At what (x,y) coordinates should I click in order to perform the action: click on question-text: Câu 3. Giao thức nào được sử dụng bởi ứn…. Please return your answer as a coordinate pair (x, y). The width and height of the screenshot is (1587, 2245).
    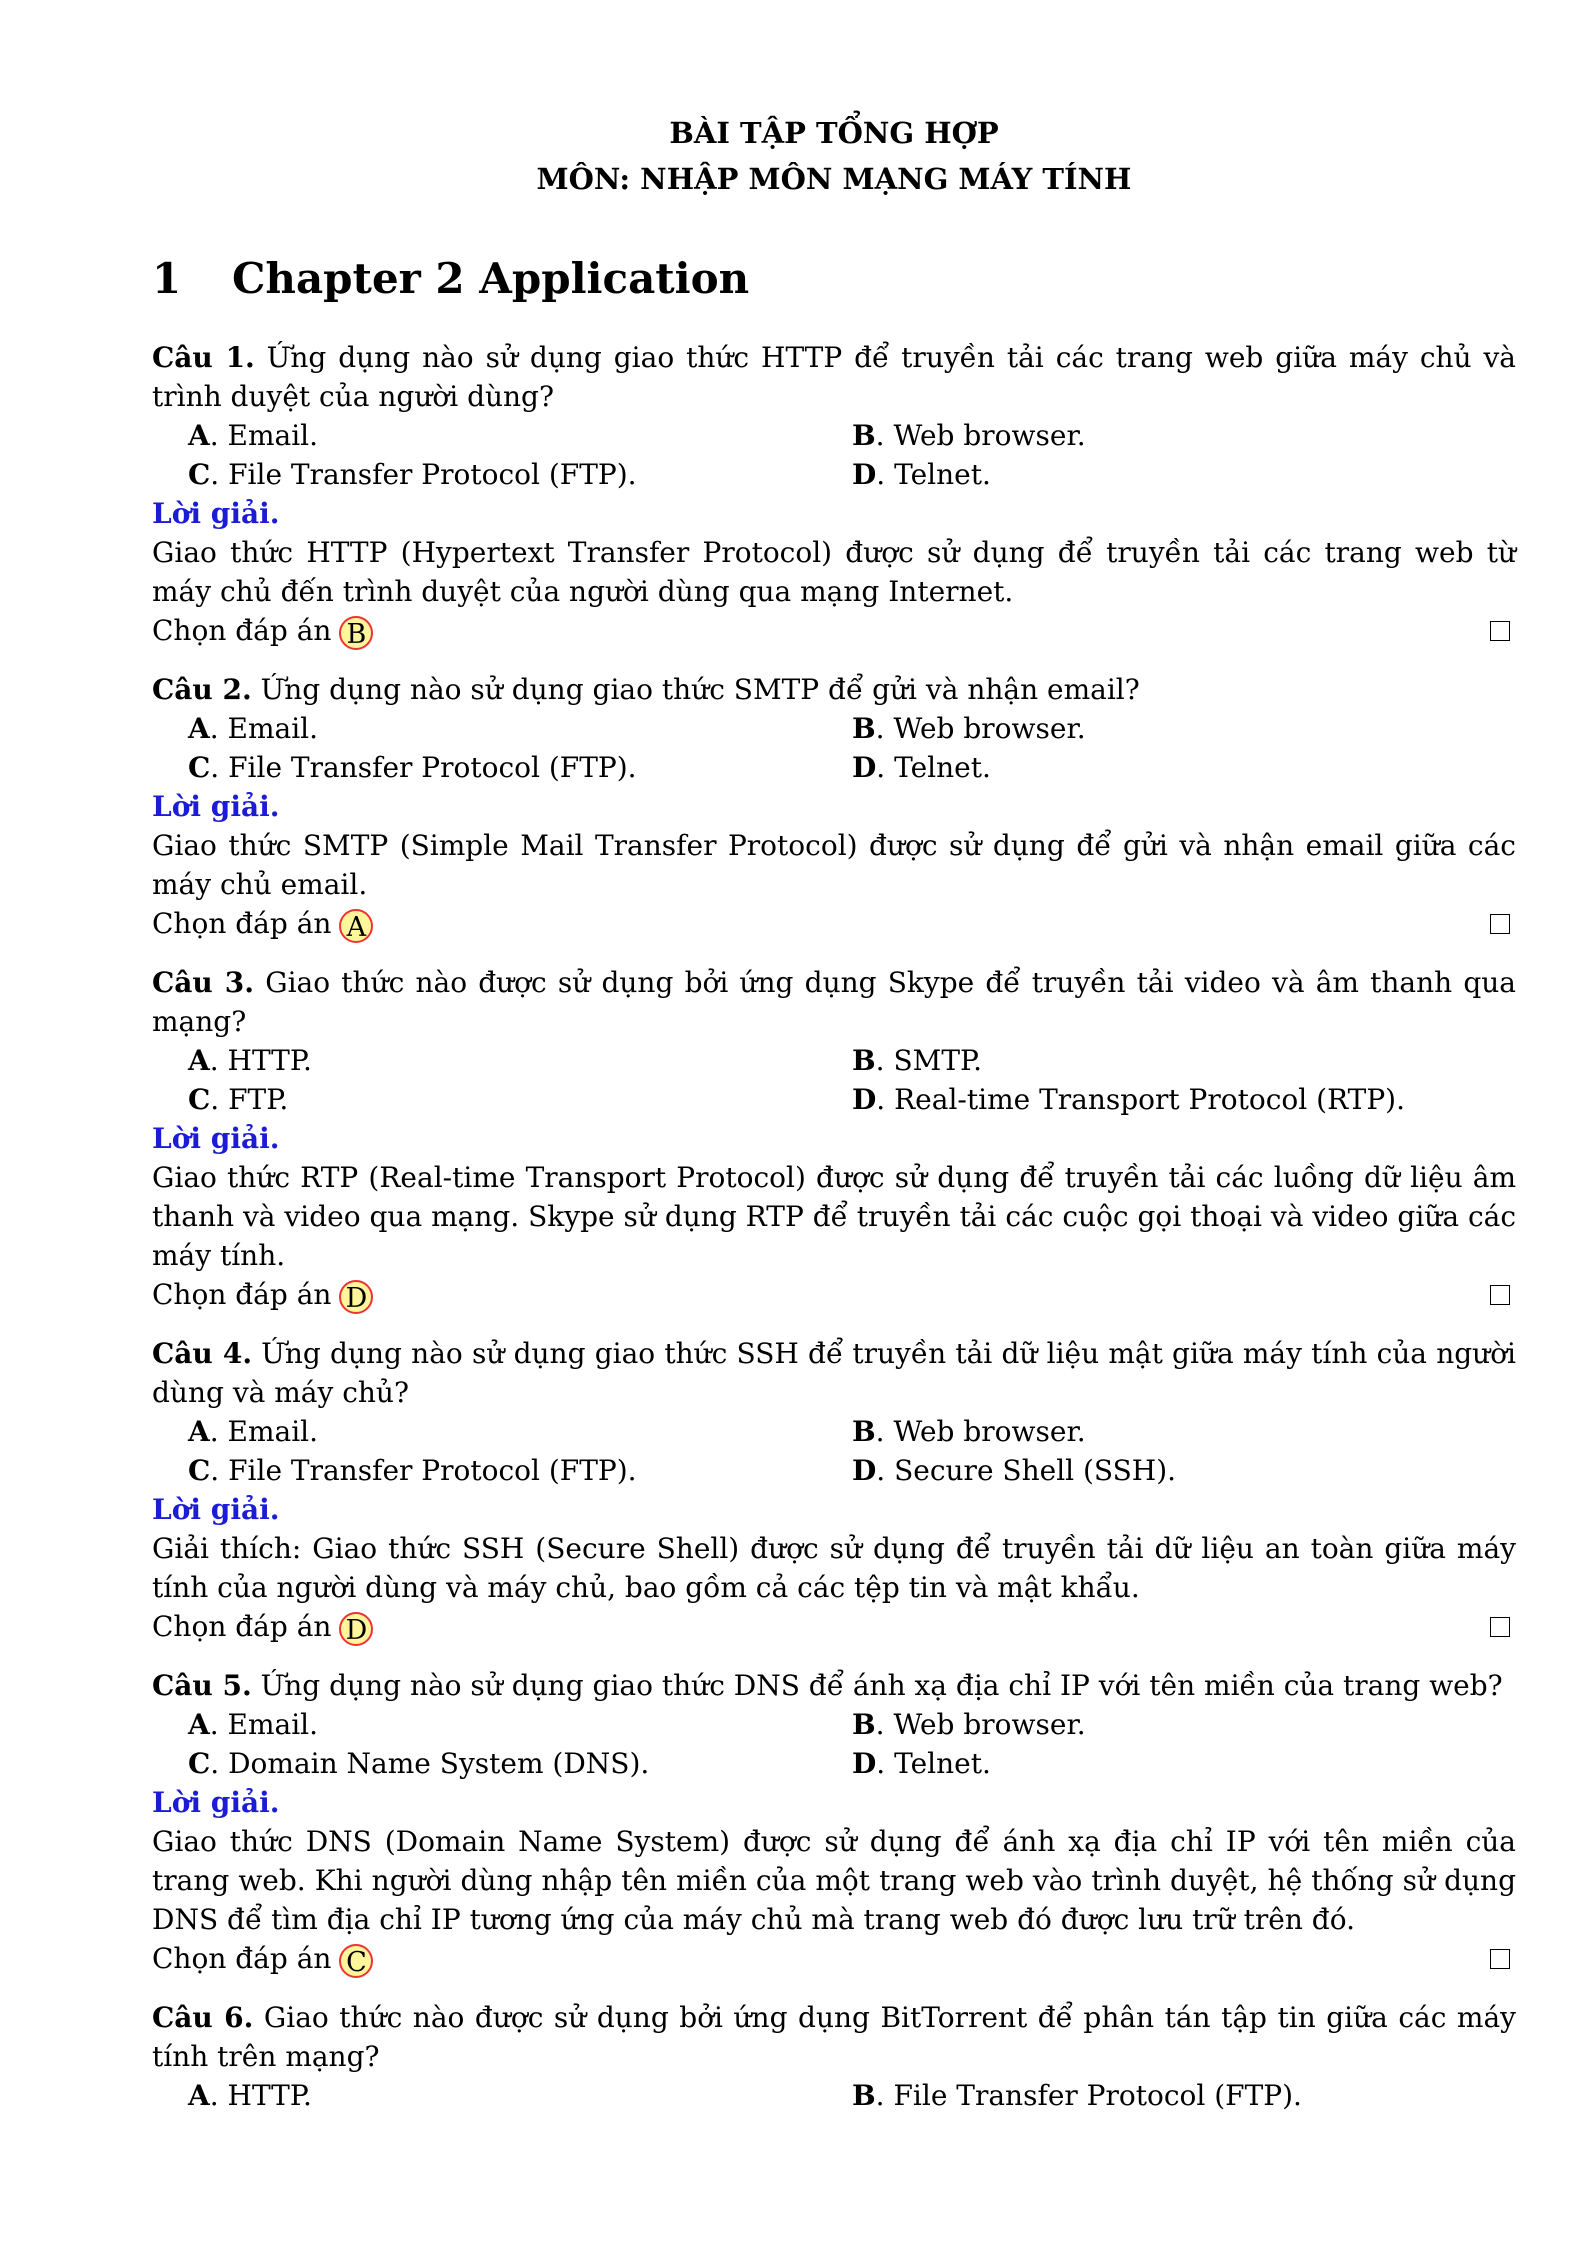
    Looking at the image, I should click on (834, 1002).